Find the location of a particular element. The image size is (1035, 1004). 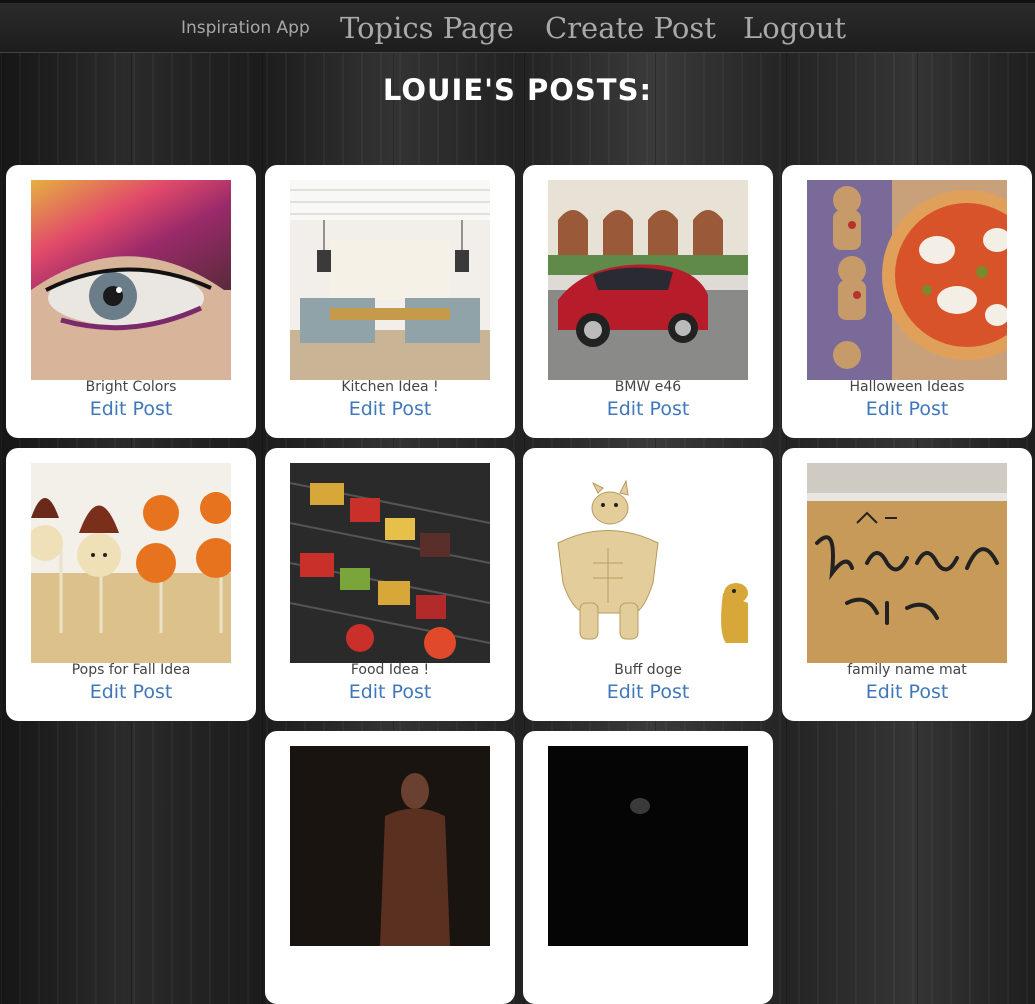

post-card: Food Idea ! Edit Post is located at coordinates (390, 584).